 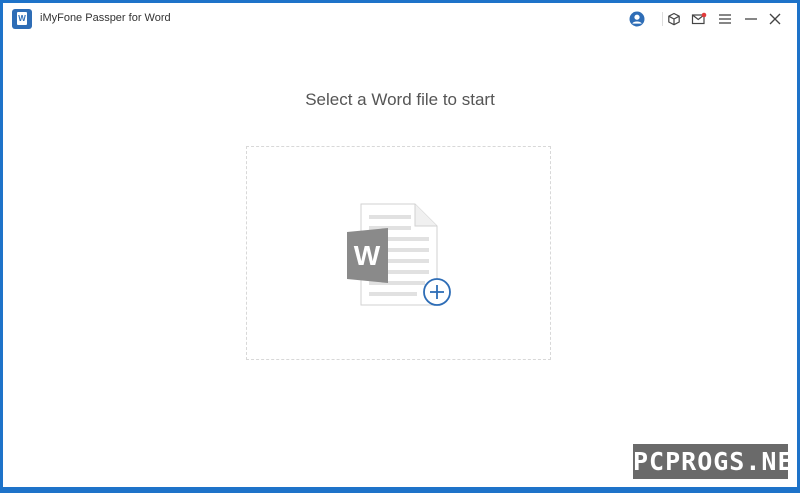 I want to click on app-logo-letter: W, so click(x=22, y=18).